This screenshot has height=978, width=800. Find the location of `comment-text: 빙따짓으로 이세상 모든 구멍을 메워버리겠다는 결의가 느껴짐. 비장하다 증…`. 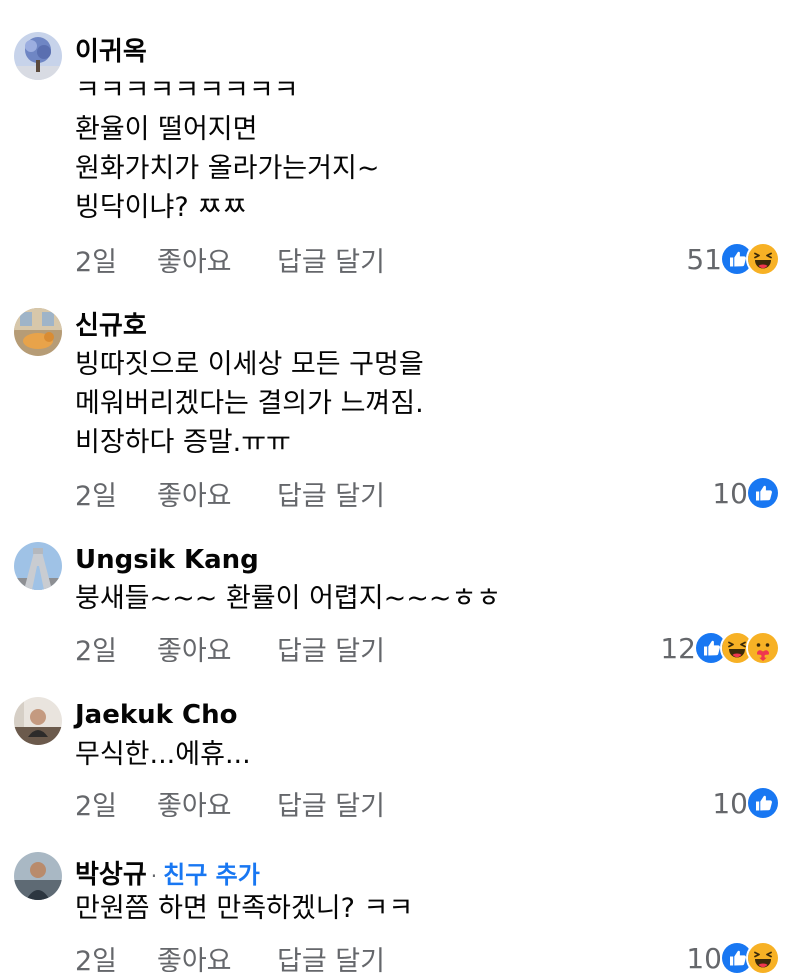

comment-text: 빙따짓으로 이세상 모든 구멍을 메워버리겠다는 결의가 느껴짐. 비장하다 증… is located at coordinates (249, 403).